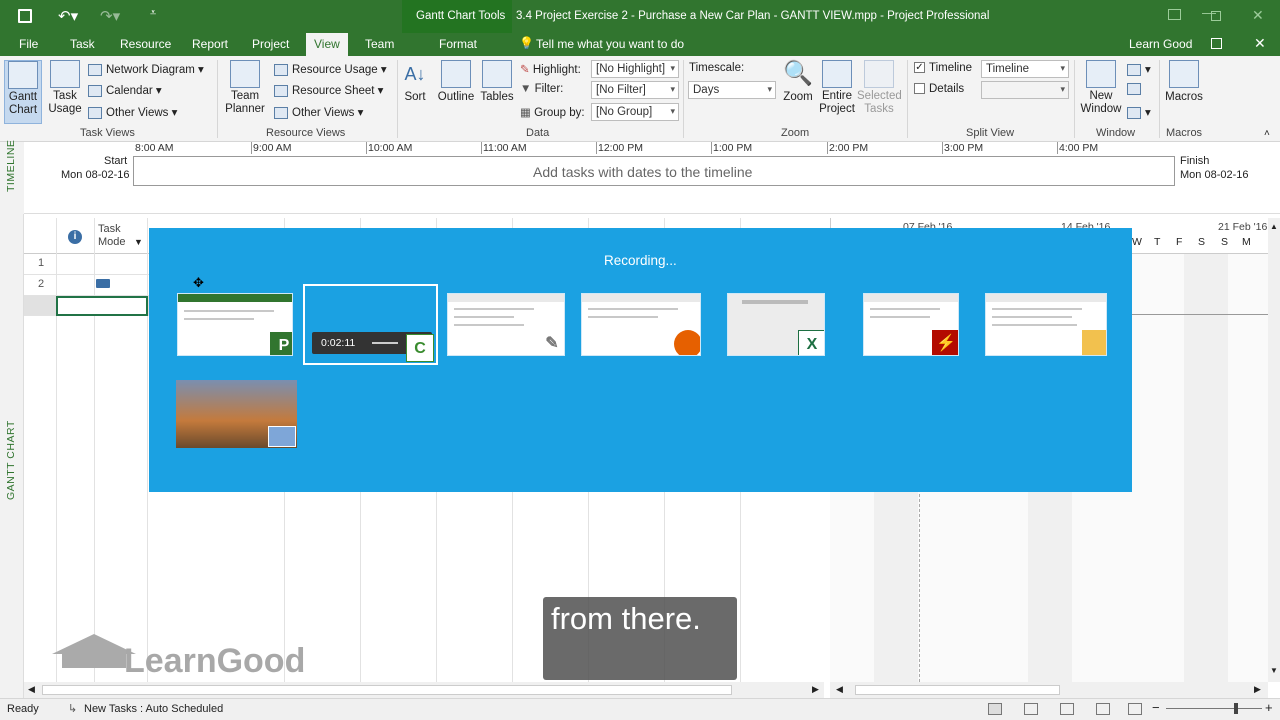  Describe the element at coordinates (146, 69) in the screenshot. I see `network-diagram-button: Network Diagram ▾` at that location.